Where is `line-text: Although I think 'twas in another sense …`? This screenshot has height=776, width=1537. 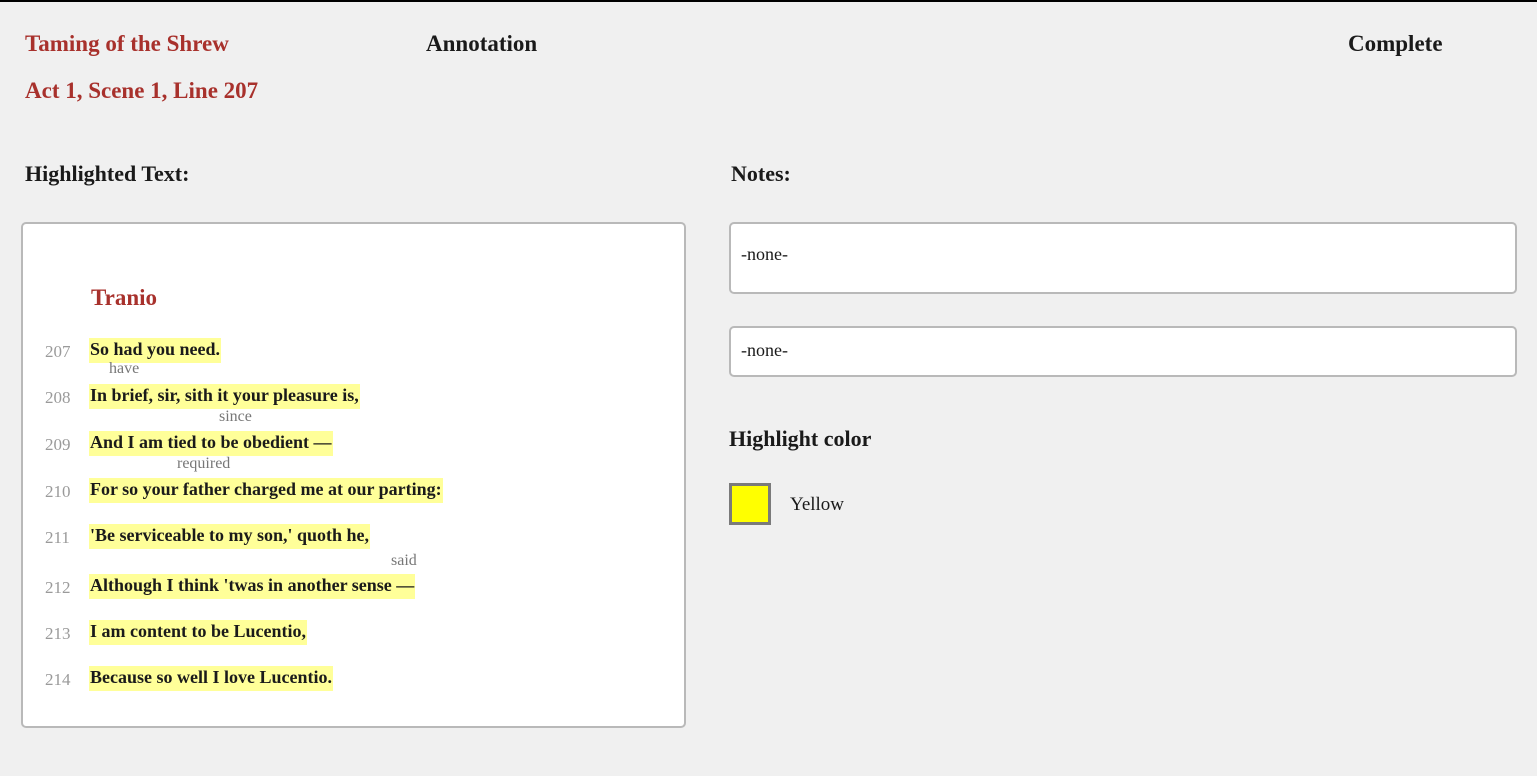
line-text: Although I think 'twas in another sense … is located at coordinates (252, 586).